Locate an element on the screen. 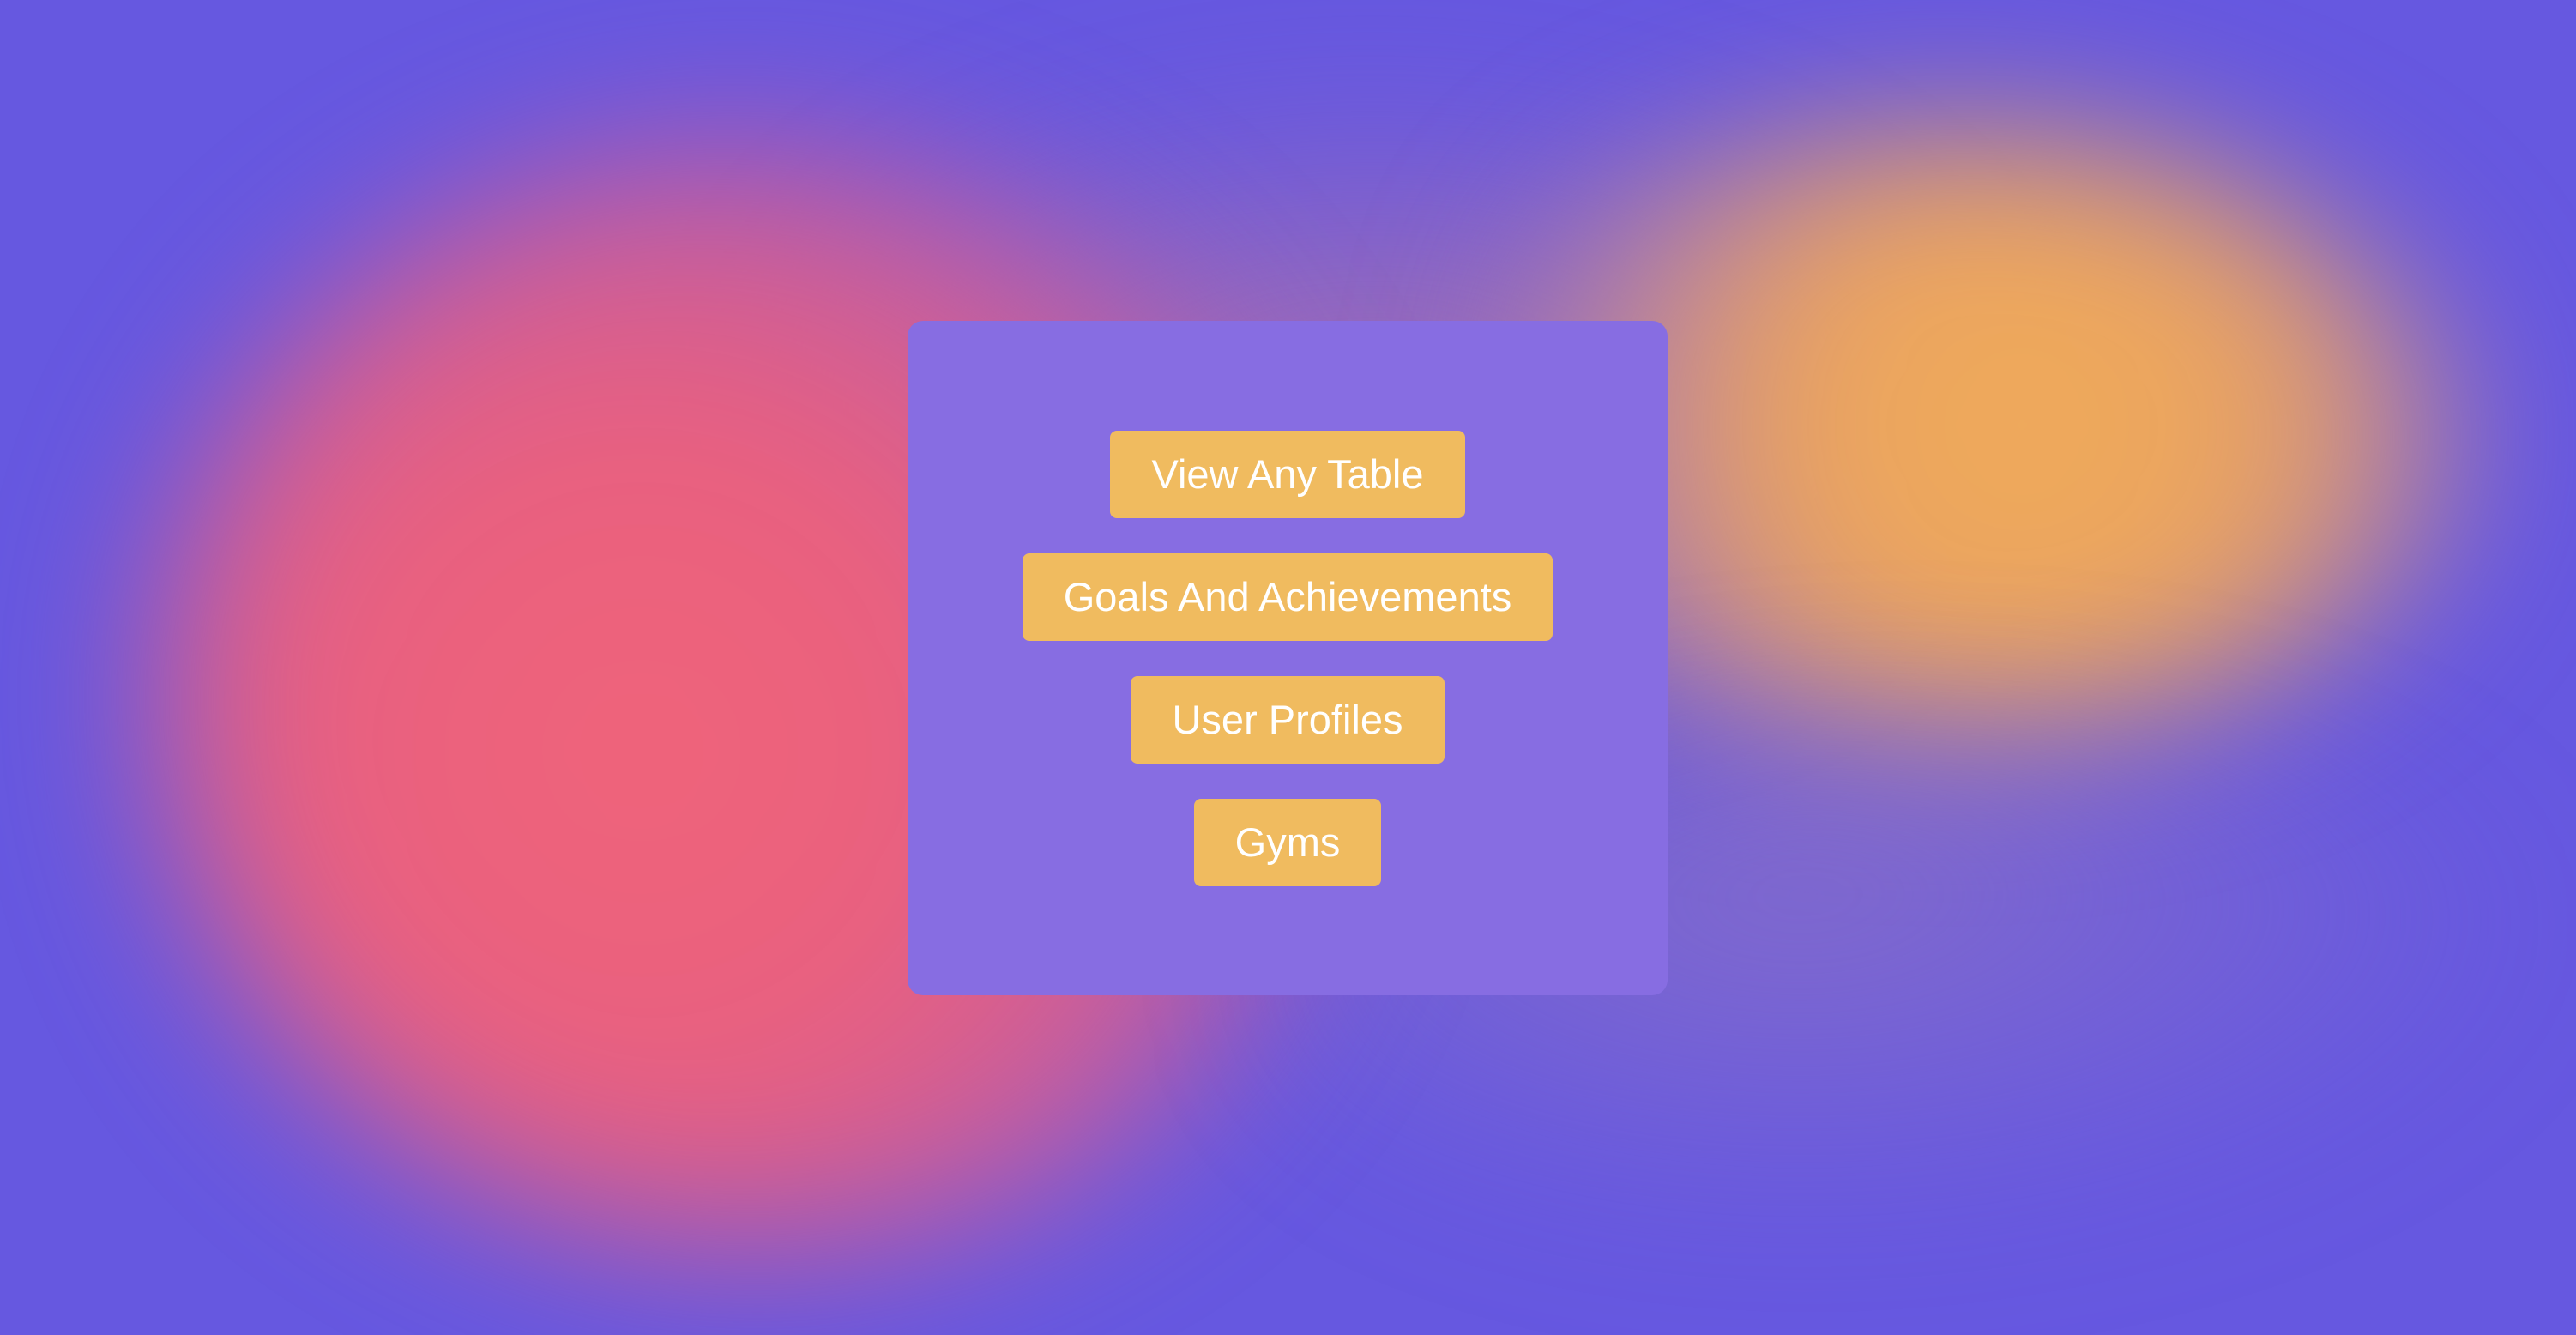  view-any-table-button: View Any Table is located at coordinates (1287, 474).